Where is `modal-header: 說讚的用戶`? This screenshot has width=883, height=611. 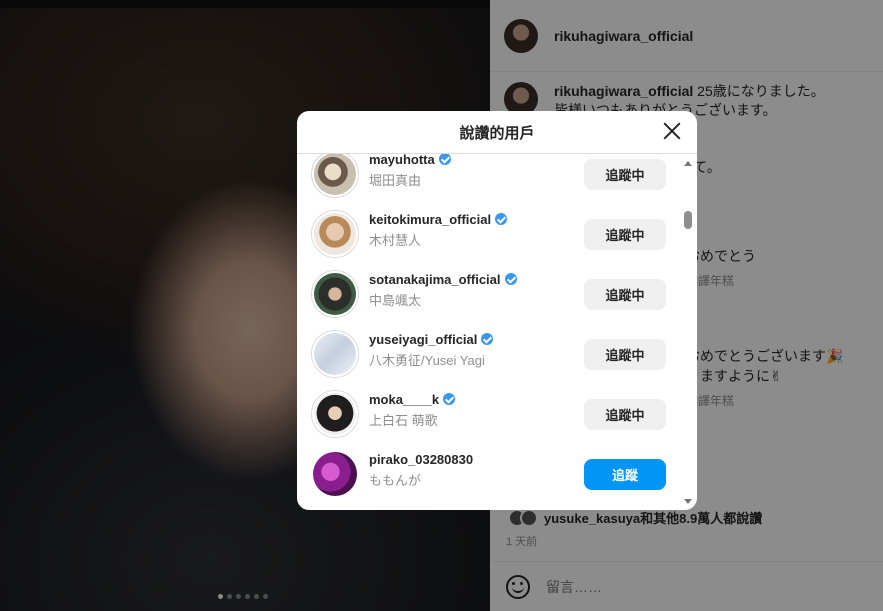
modal-header: 說讚的用戶 is located at coordinates (497, 132).